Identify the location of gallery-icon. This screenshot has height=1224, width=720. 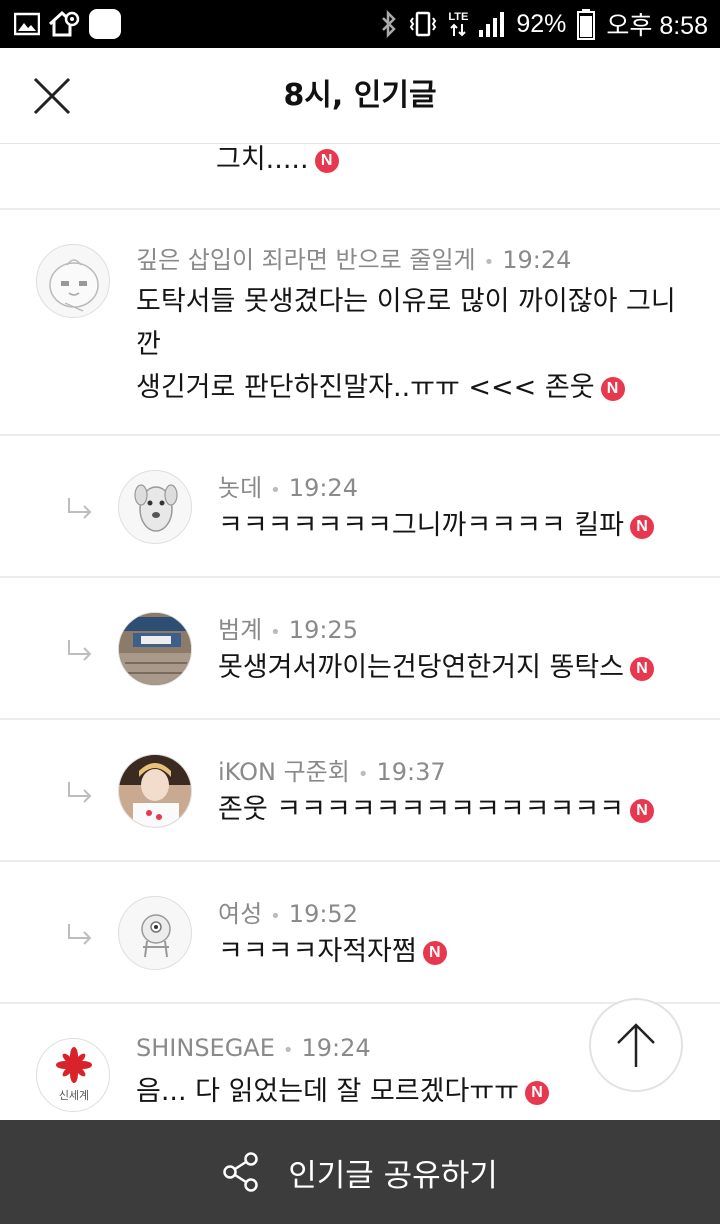
(27, 24).